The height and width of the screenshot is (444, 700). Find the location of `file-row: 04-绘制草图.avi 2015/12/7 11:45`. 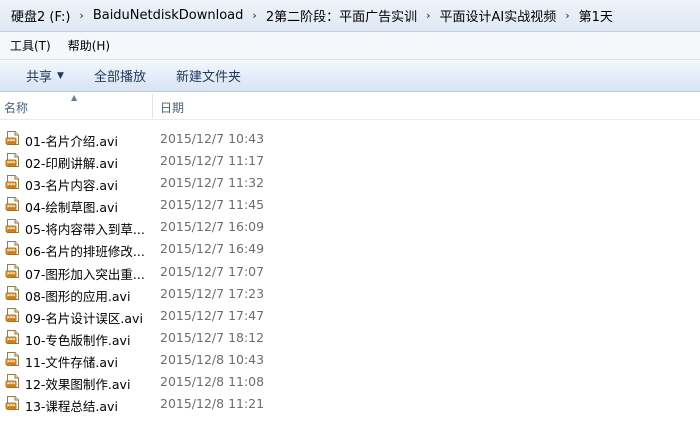

file-row: 04-绘制草图.avi 2015/12/7 11:45 is located at coordinates (350, 204).